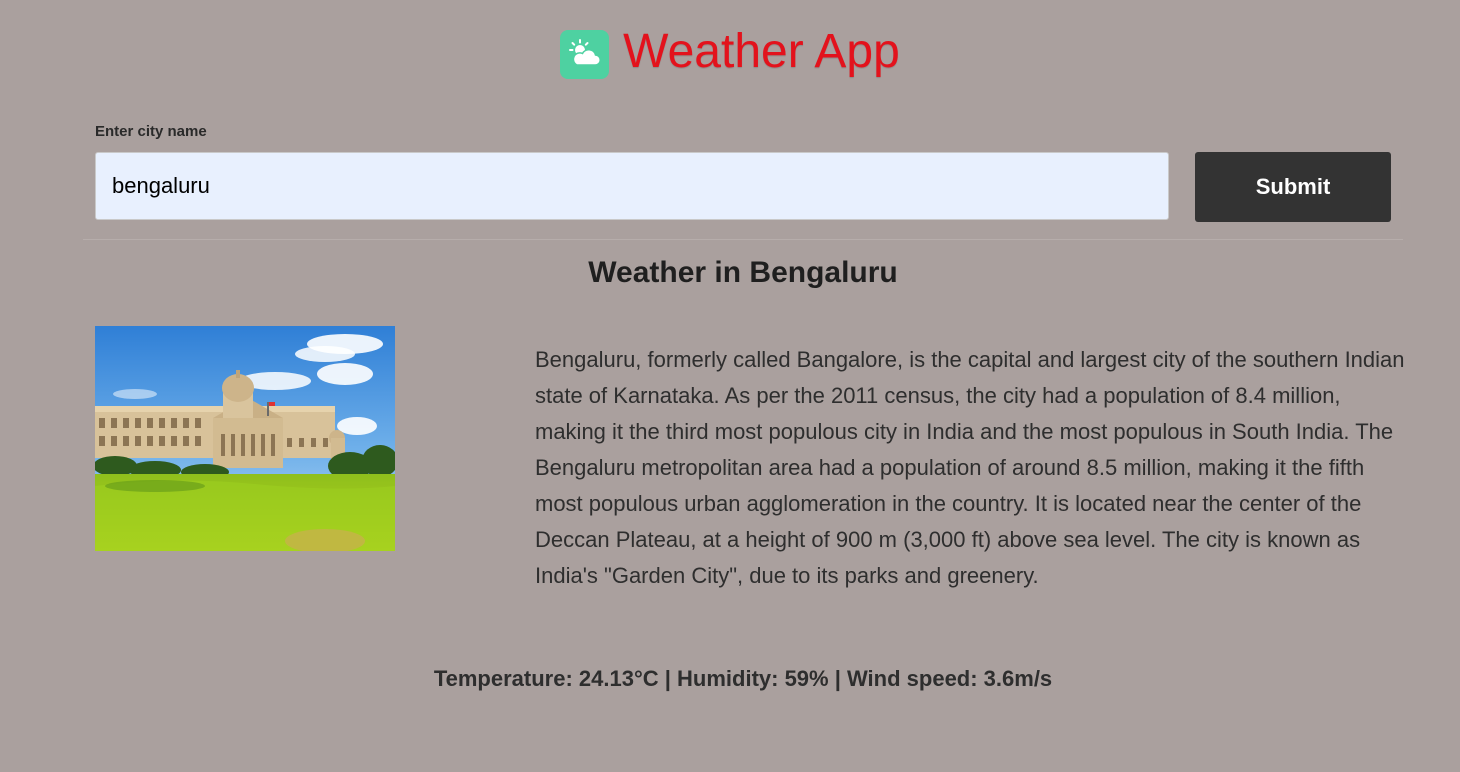 The width and height of the screenshot is (1460, 772). I want to click on city-photo, so click(245, 438).